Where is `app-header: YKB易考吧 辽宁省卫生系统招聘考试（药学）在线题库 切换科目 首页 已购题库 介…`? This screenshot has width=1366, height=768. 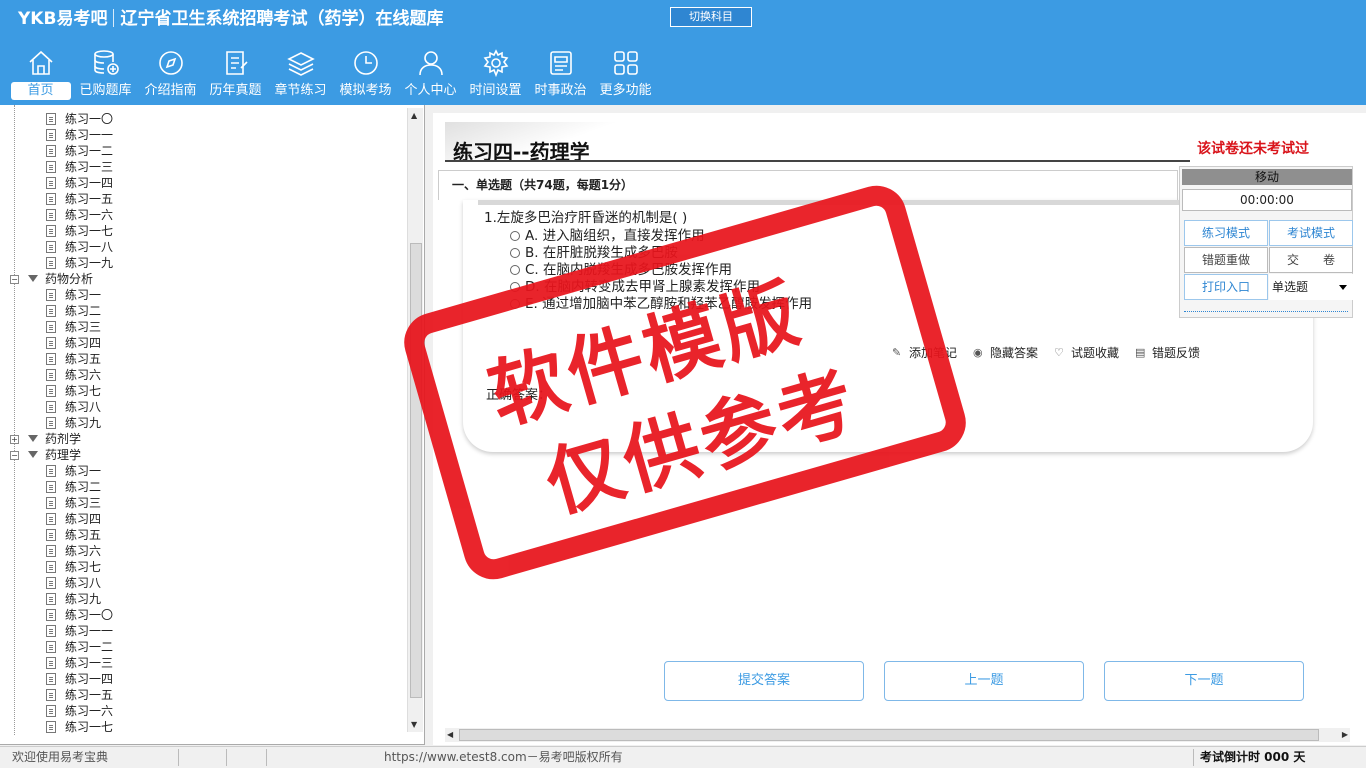 app-header: YKB易考吧 辽宁省卫生系统招聘考试（药学）在线题库 切换科目 首页 已购题库 介… is located at coordinates (683, 52).